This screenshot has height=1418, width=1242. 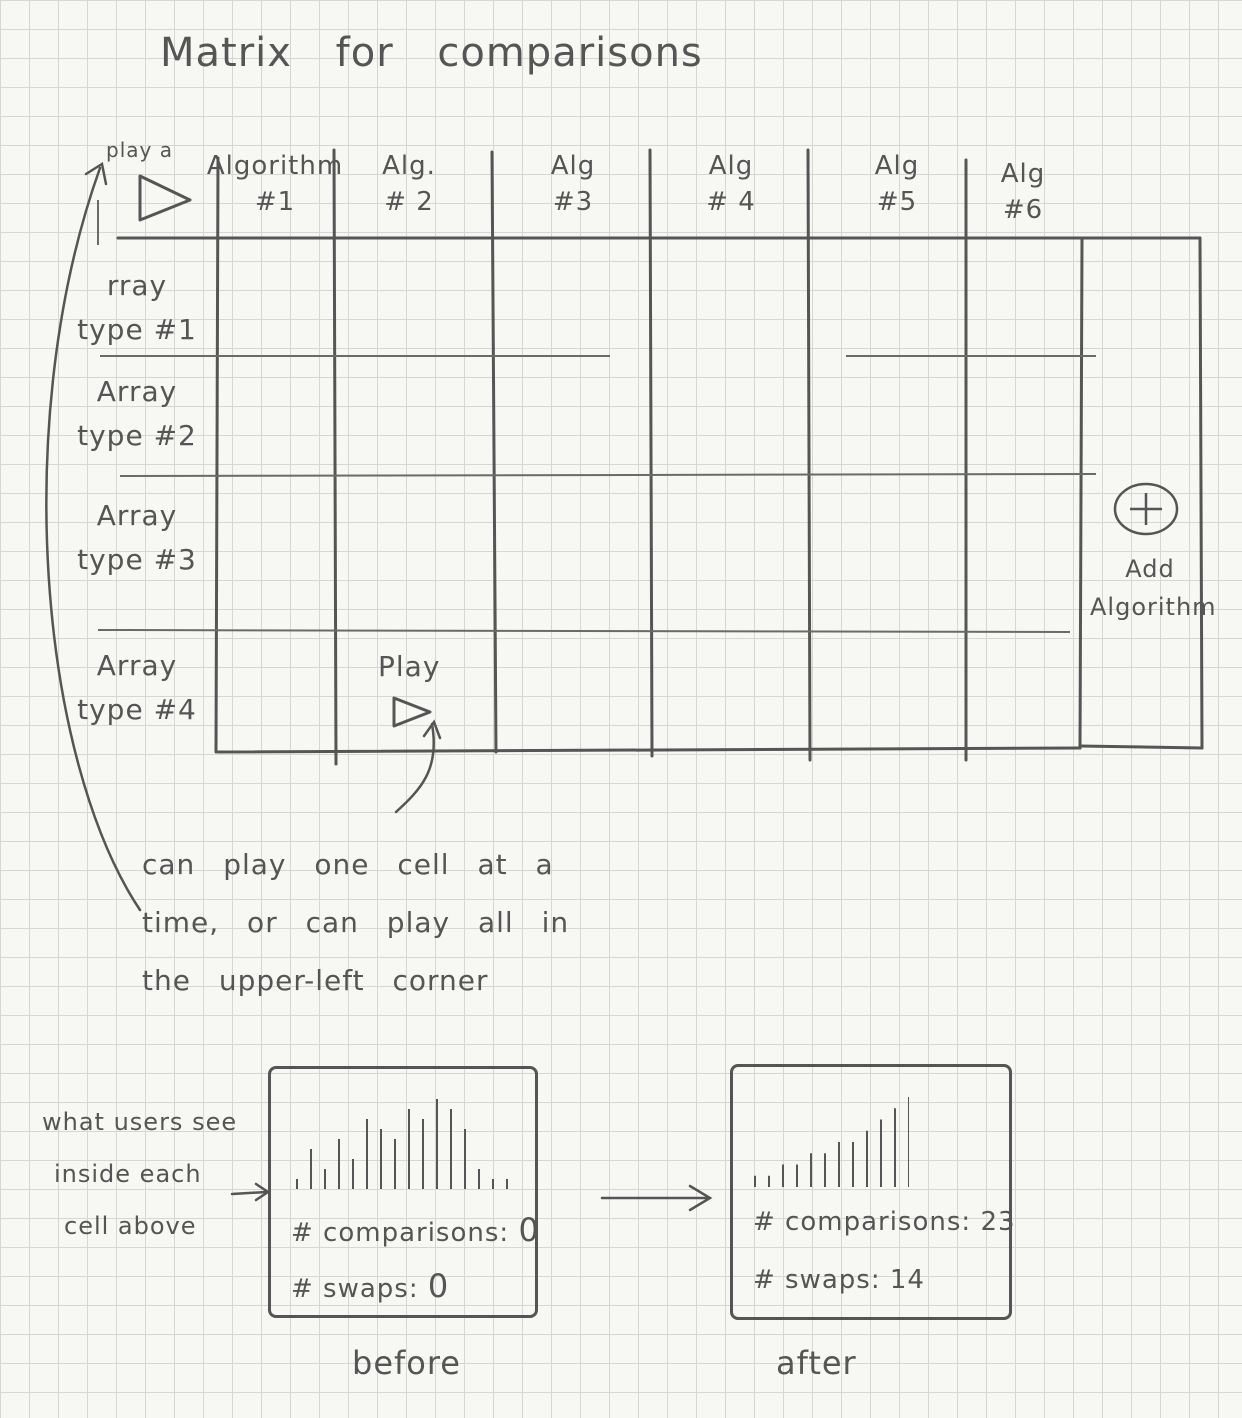 I want to click on swaps-after: # swaps: 14, so click(x=839, y=1280).